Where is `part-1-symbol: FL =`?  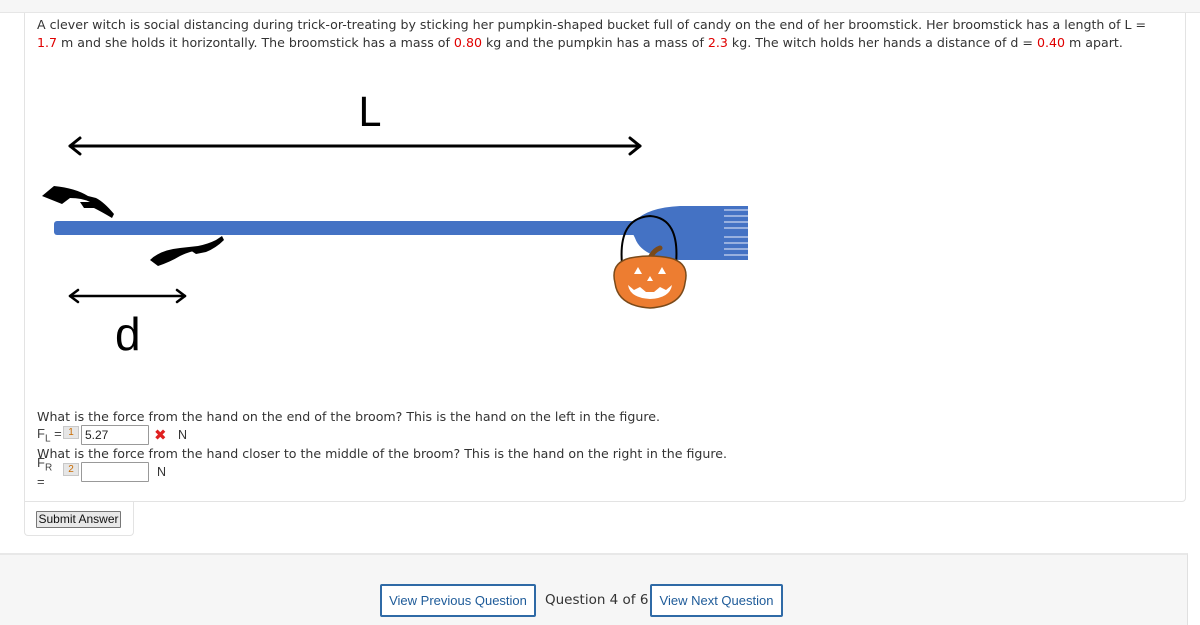
part-1-symbol: FL = is located at coordinates (50, 435).